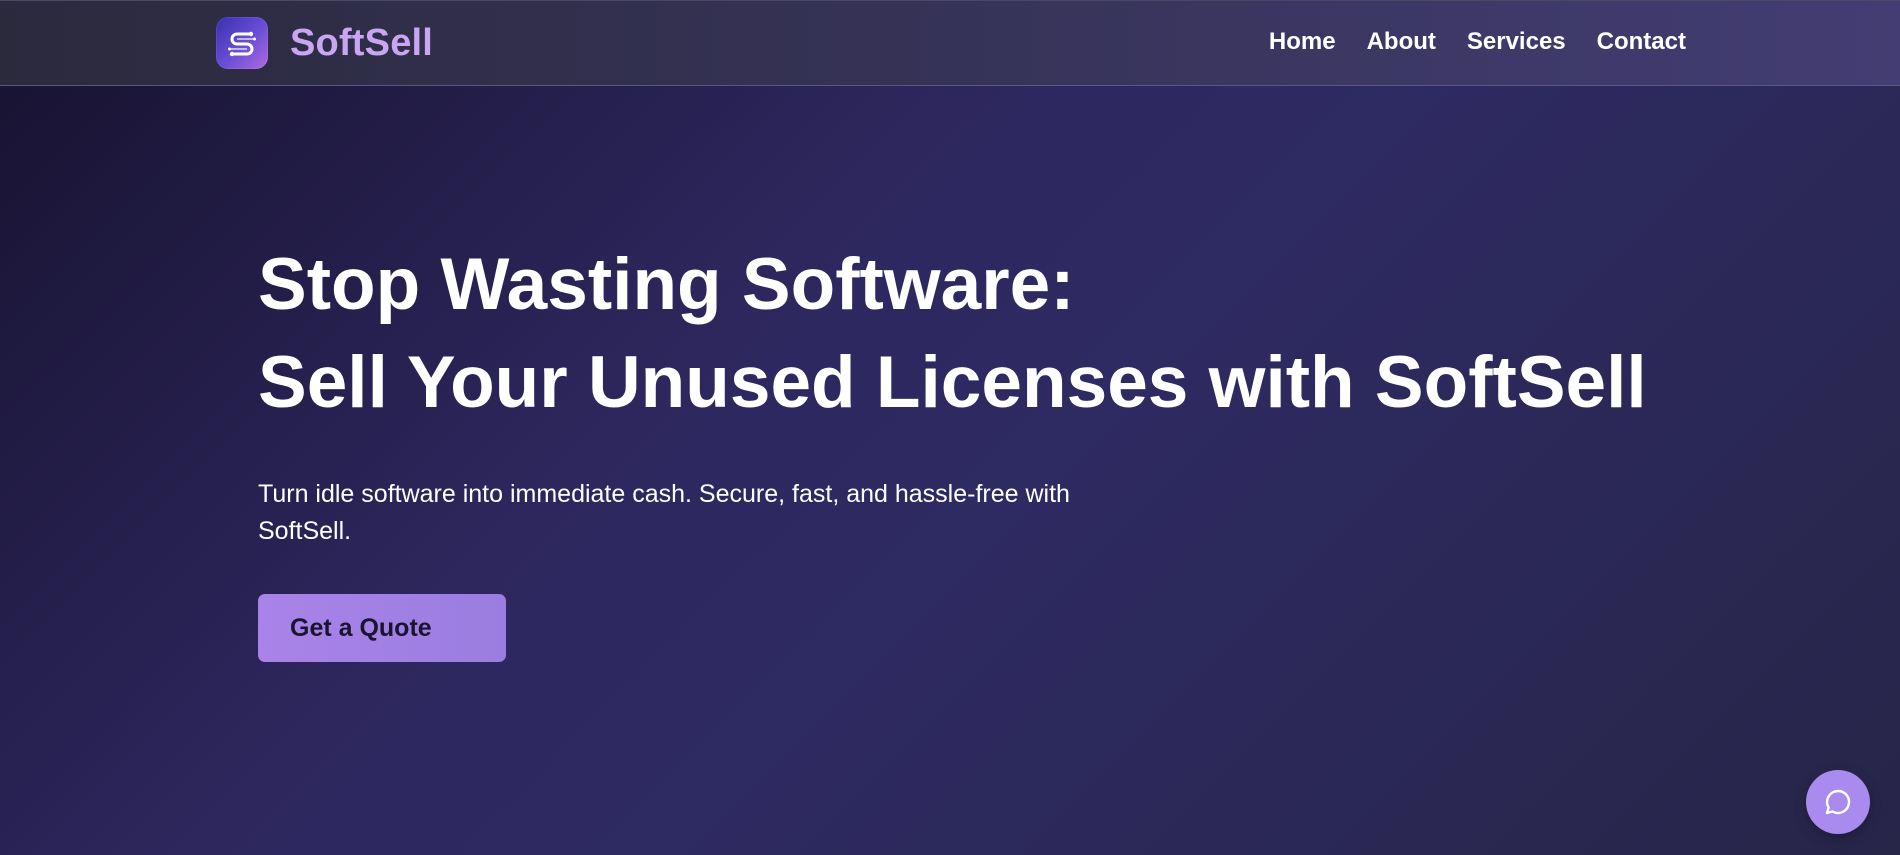  What do you see at coordinates (1401, 42) in the screenshot?
I see `nav-link-about: About` at bounding box center [1401, 42].